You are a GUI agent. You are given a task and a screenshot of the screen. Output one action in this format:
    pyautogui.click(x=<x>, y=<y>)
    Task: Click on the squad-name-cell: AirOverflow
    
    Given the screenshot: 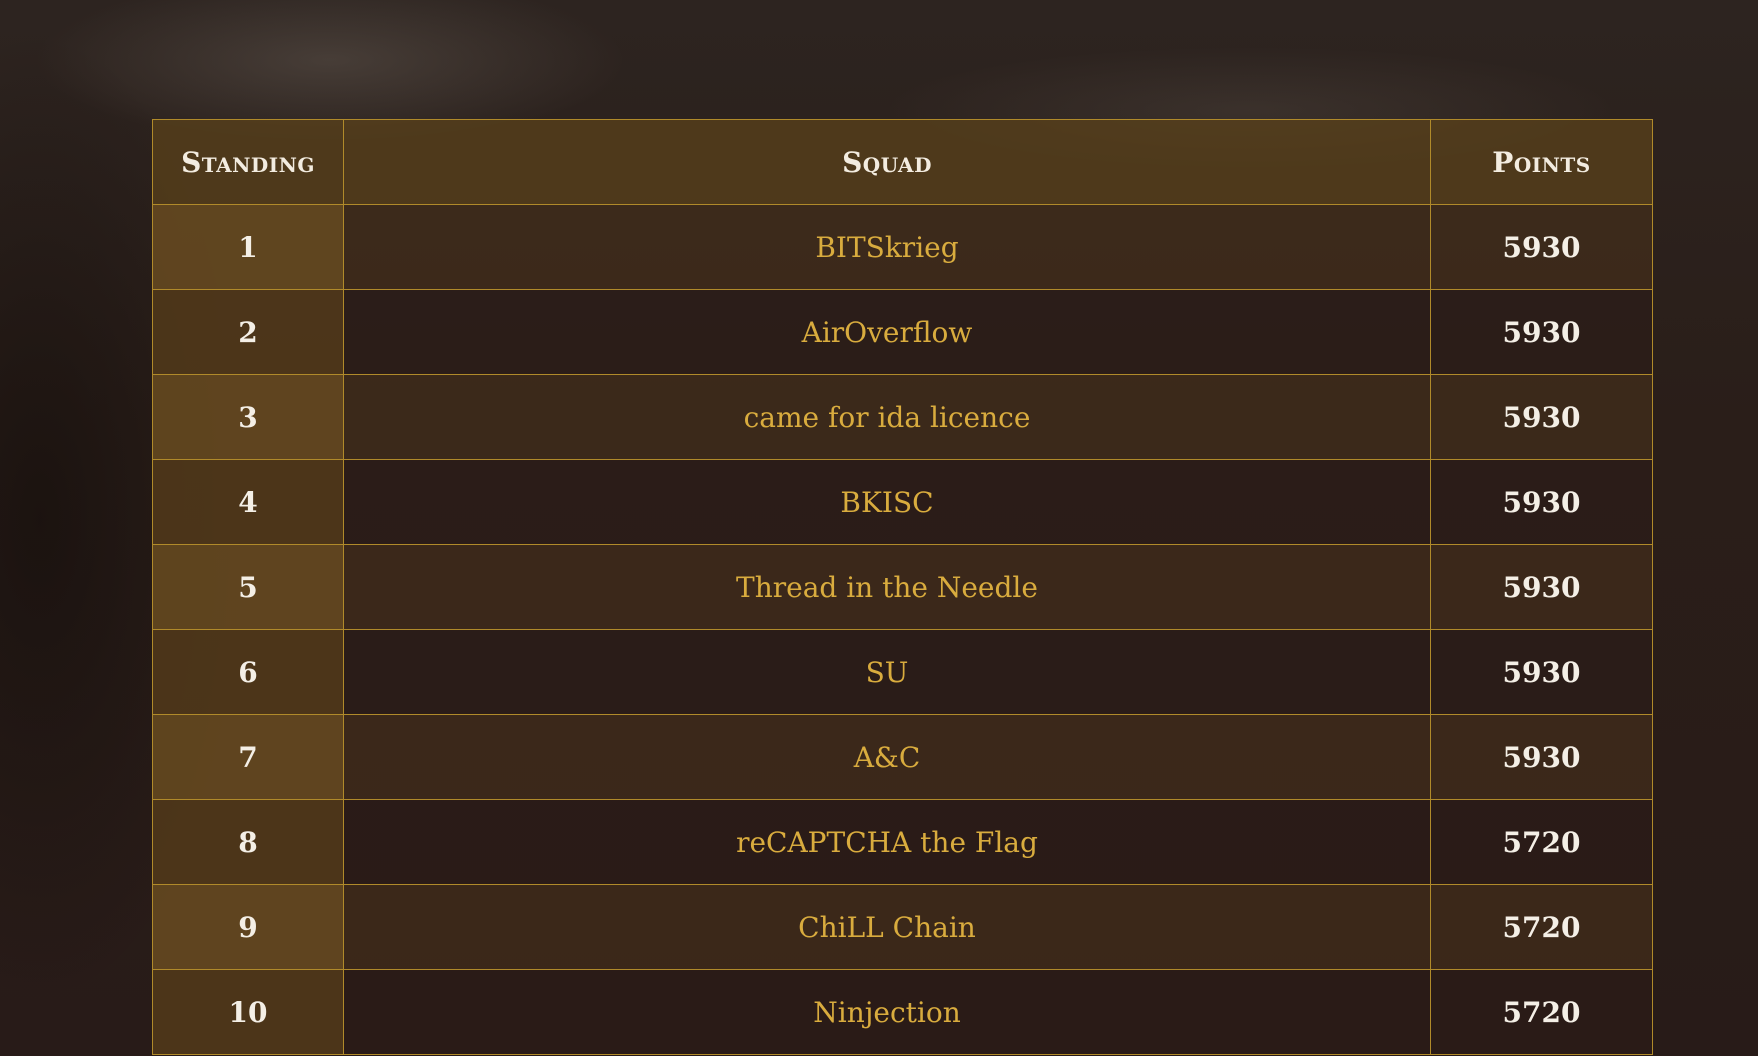 What is the action you would take?
    pyautogui.click(x=887, y=332)
    